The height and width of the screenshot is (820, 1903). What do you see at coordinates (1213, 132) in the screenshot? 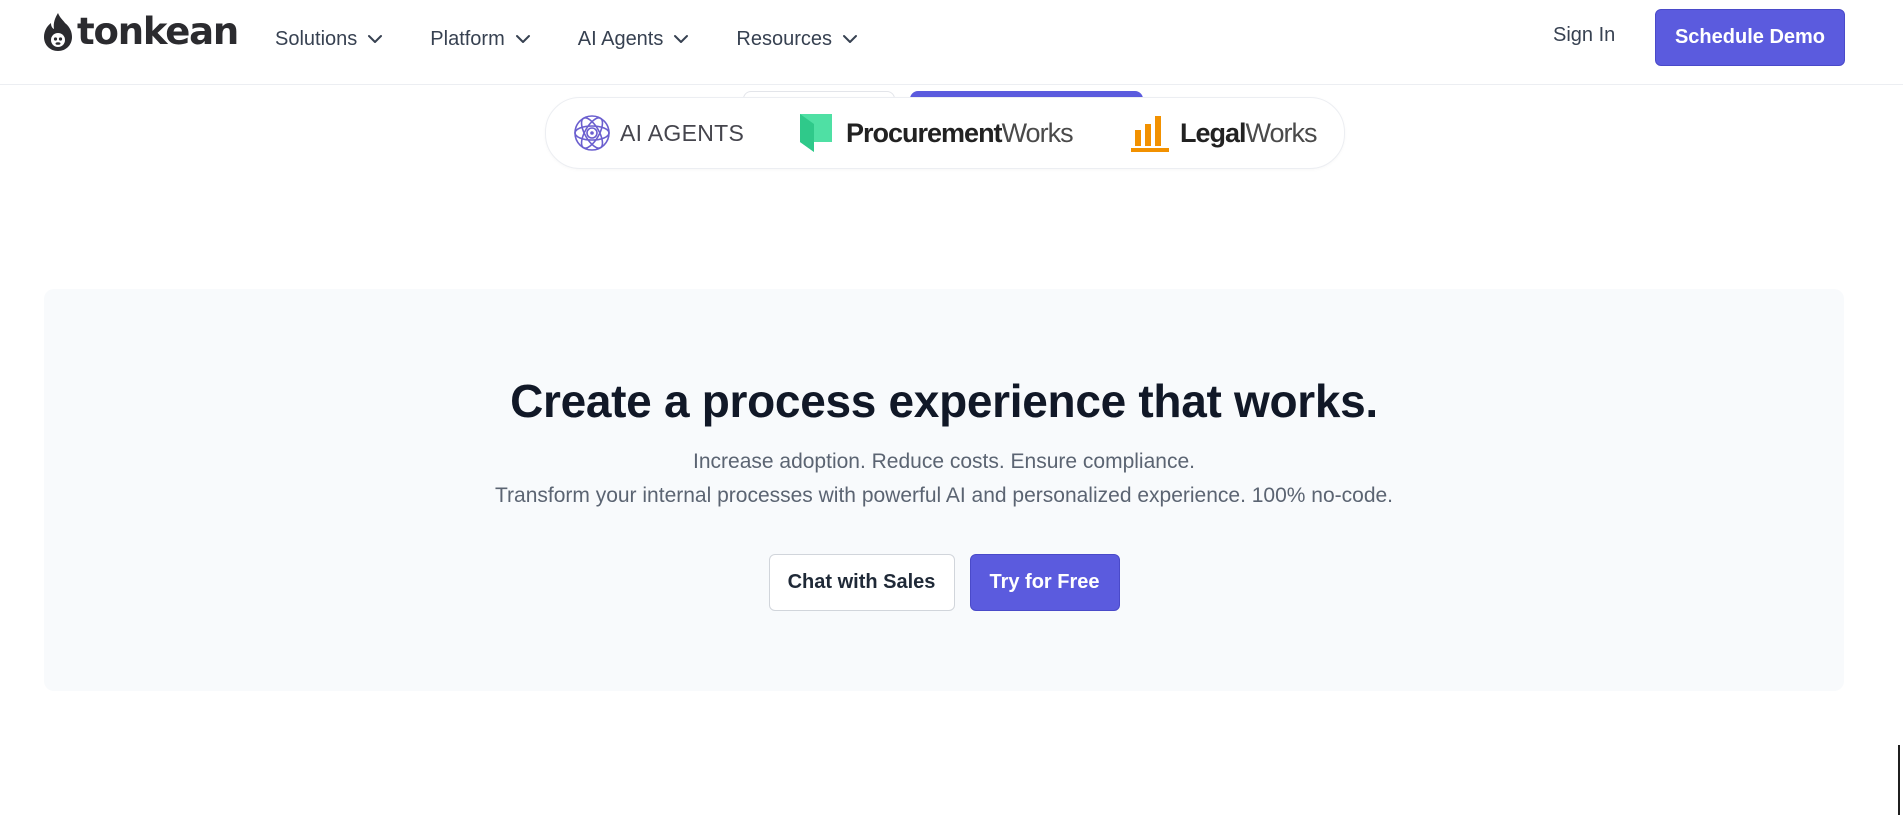
I see `product-name-strong: Legal` at bounding box center [1213, 132].